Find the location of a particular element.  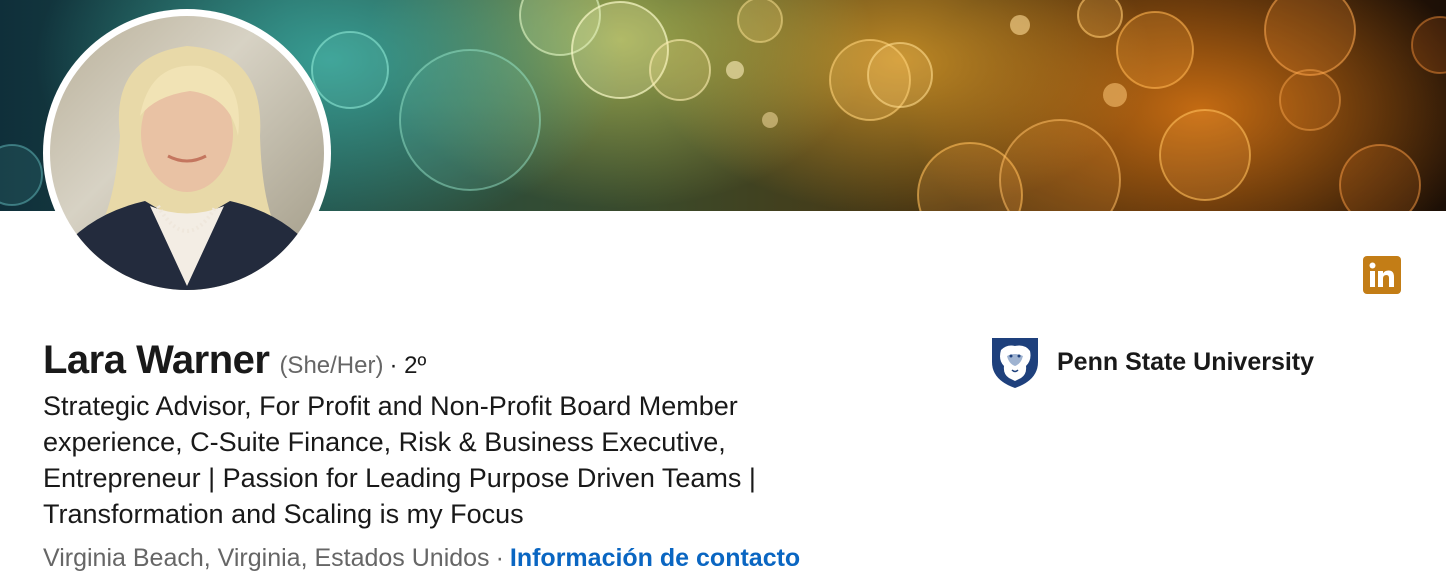

linkedin-icon is located at coordinates (1382, 275).